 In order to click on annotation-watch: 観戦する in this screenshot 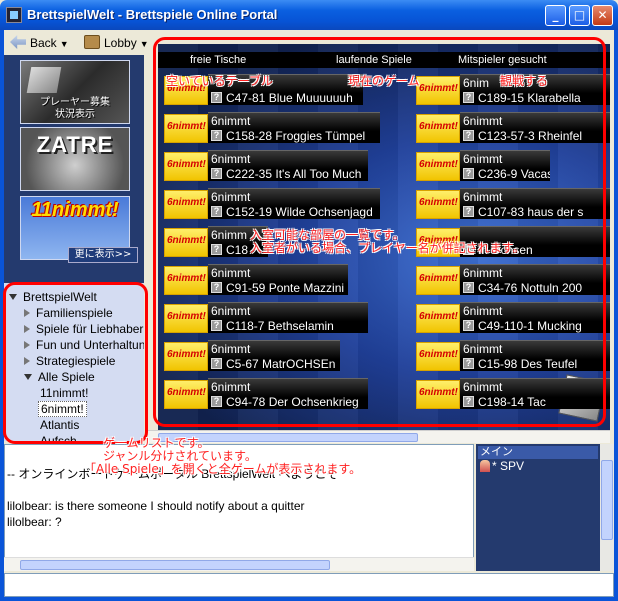, I will do `click(524, 81)`.